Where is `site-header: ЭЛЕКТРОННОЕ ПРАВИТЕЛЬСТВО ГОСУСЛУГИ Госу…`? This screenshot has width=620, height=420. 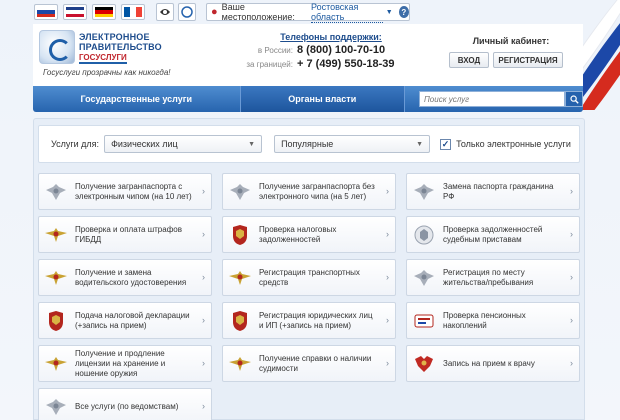
site-header: ЭЛЕКТРОННОЕ ПРАВИТЕЛЬСТВО ГОСУСЛУГИ Госу… is located at coordinates (308, 55).